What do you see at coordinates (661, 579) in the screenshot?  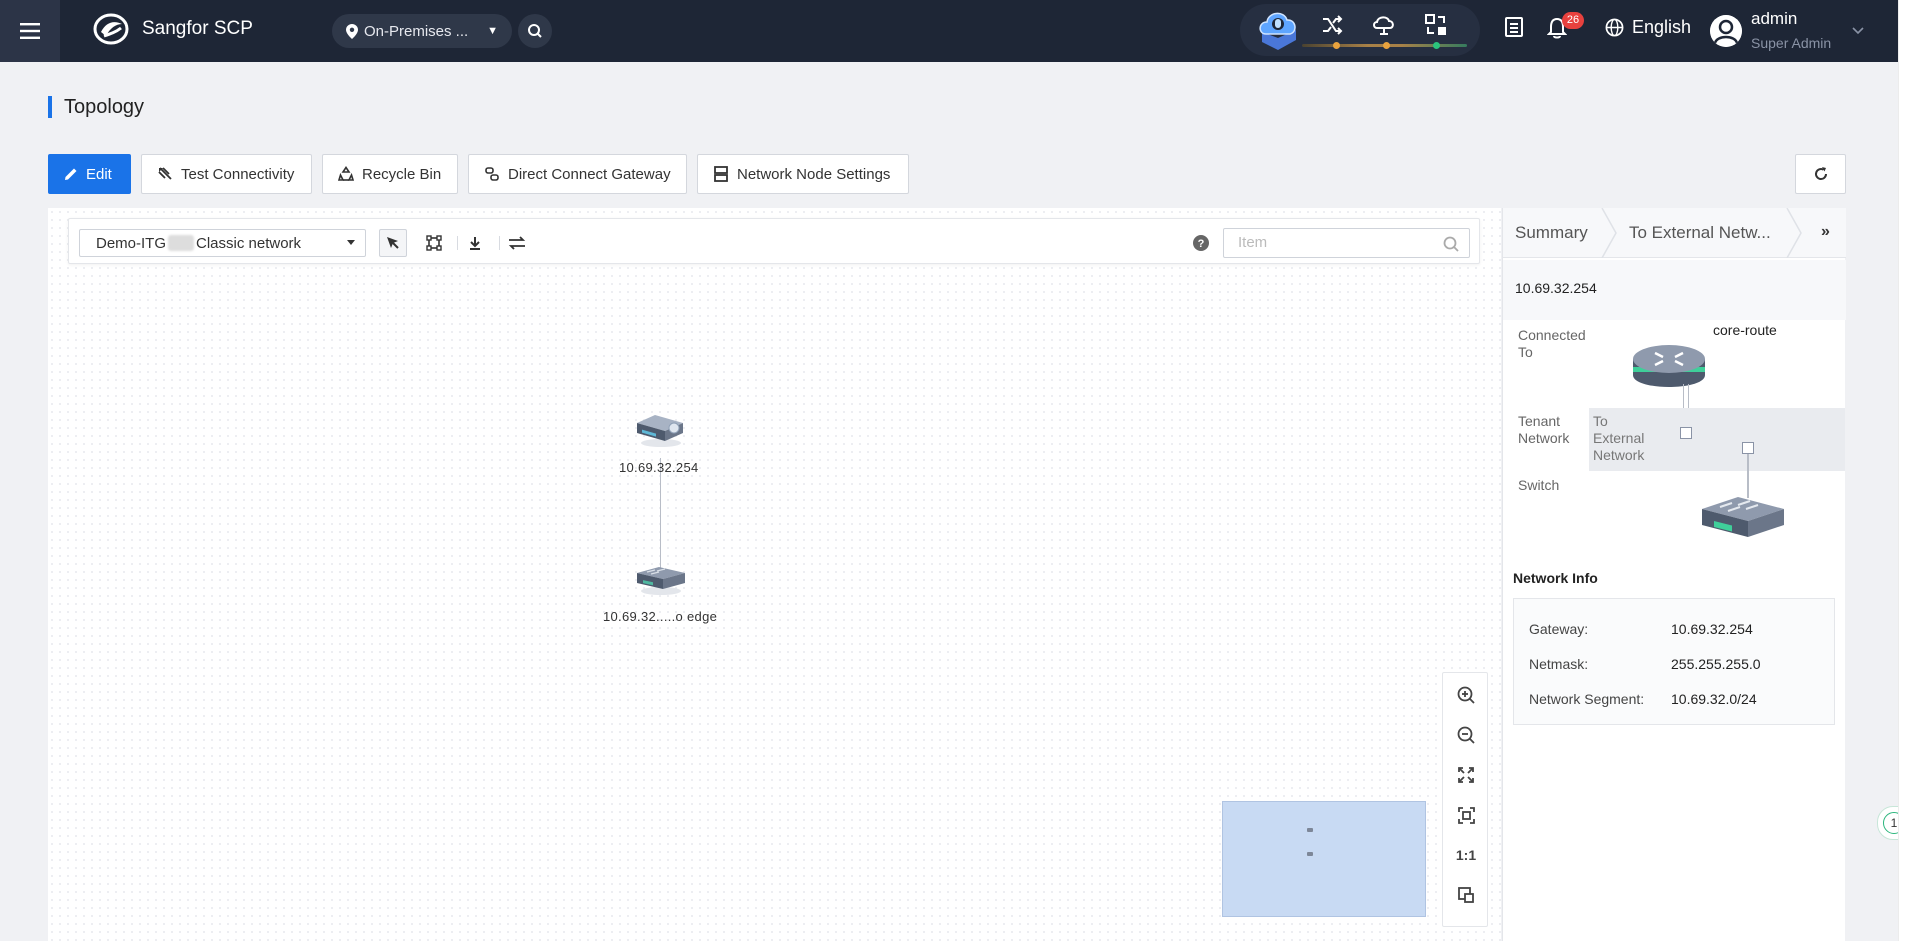 I see `switch-node-icon` at bounding box center [661, 579].